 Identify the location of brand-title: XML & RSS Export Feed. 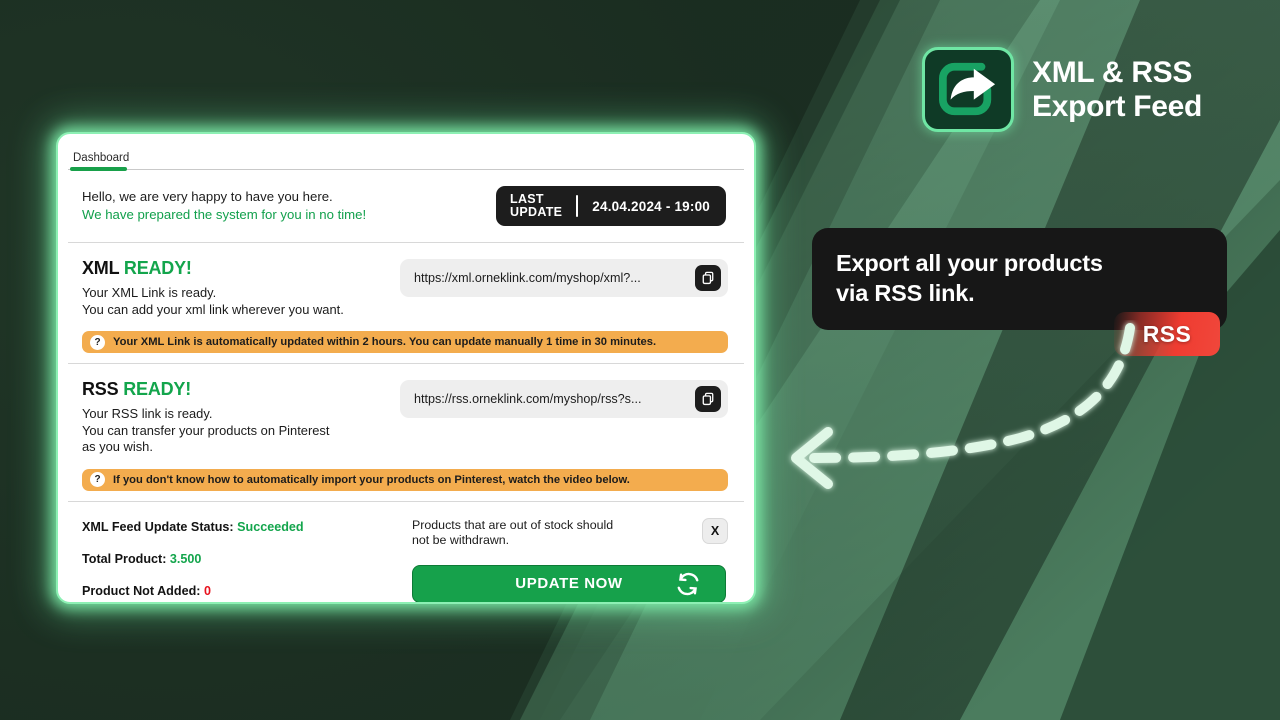
(1117, 90).